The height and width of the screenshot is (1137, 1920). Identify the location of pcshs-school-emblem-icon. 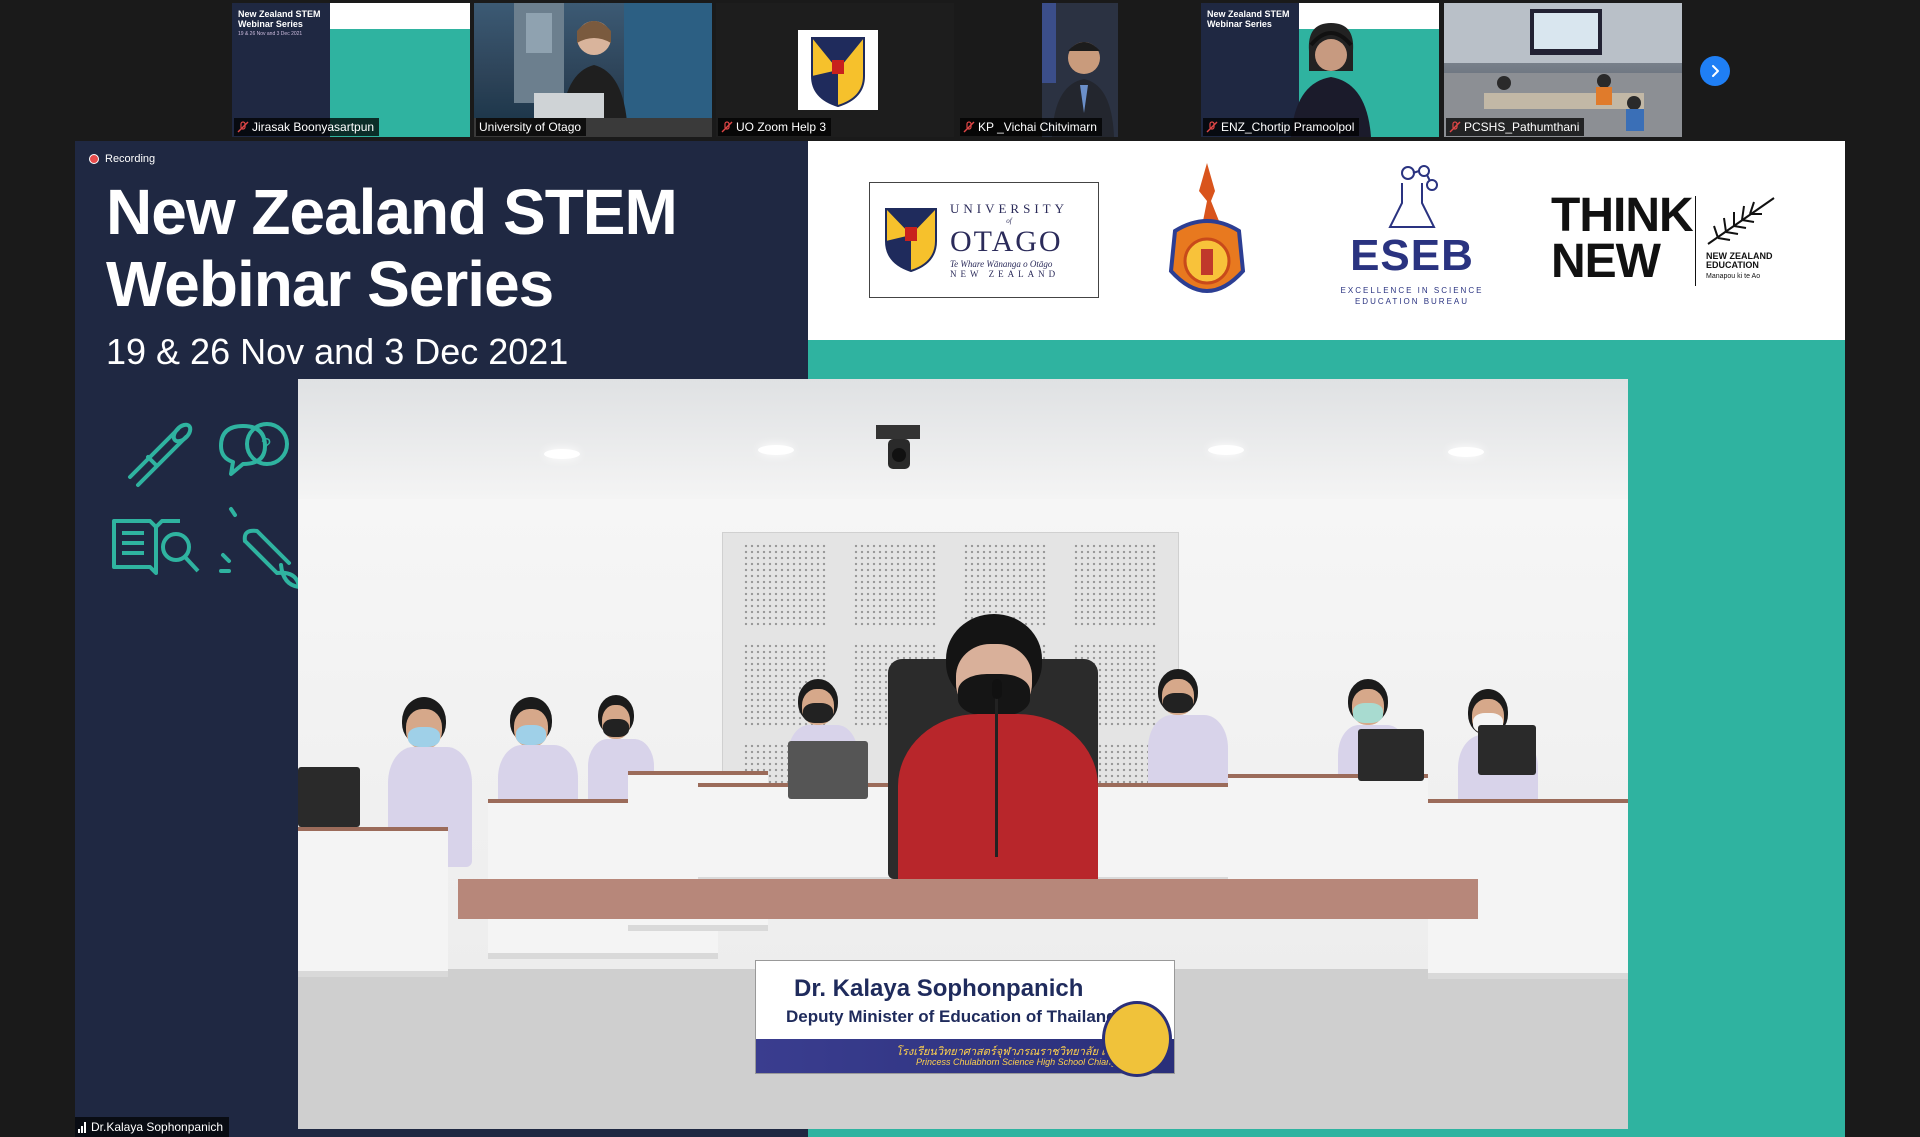
(1207, 228).